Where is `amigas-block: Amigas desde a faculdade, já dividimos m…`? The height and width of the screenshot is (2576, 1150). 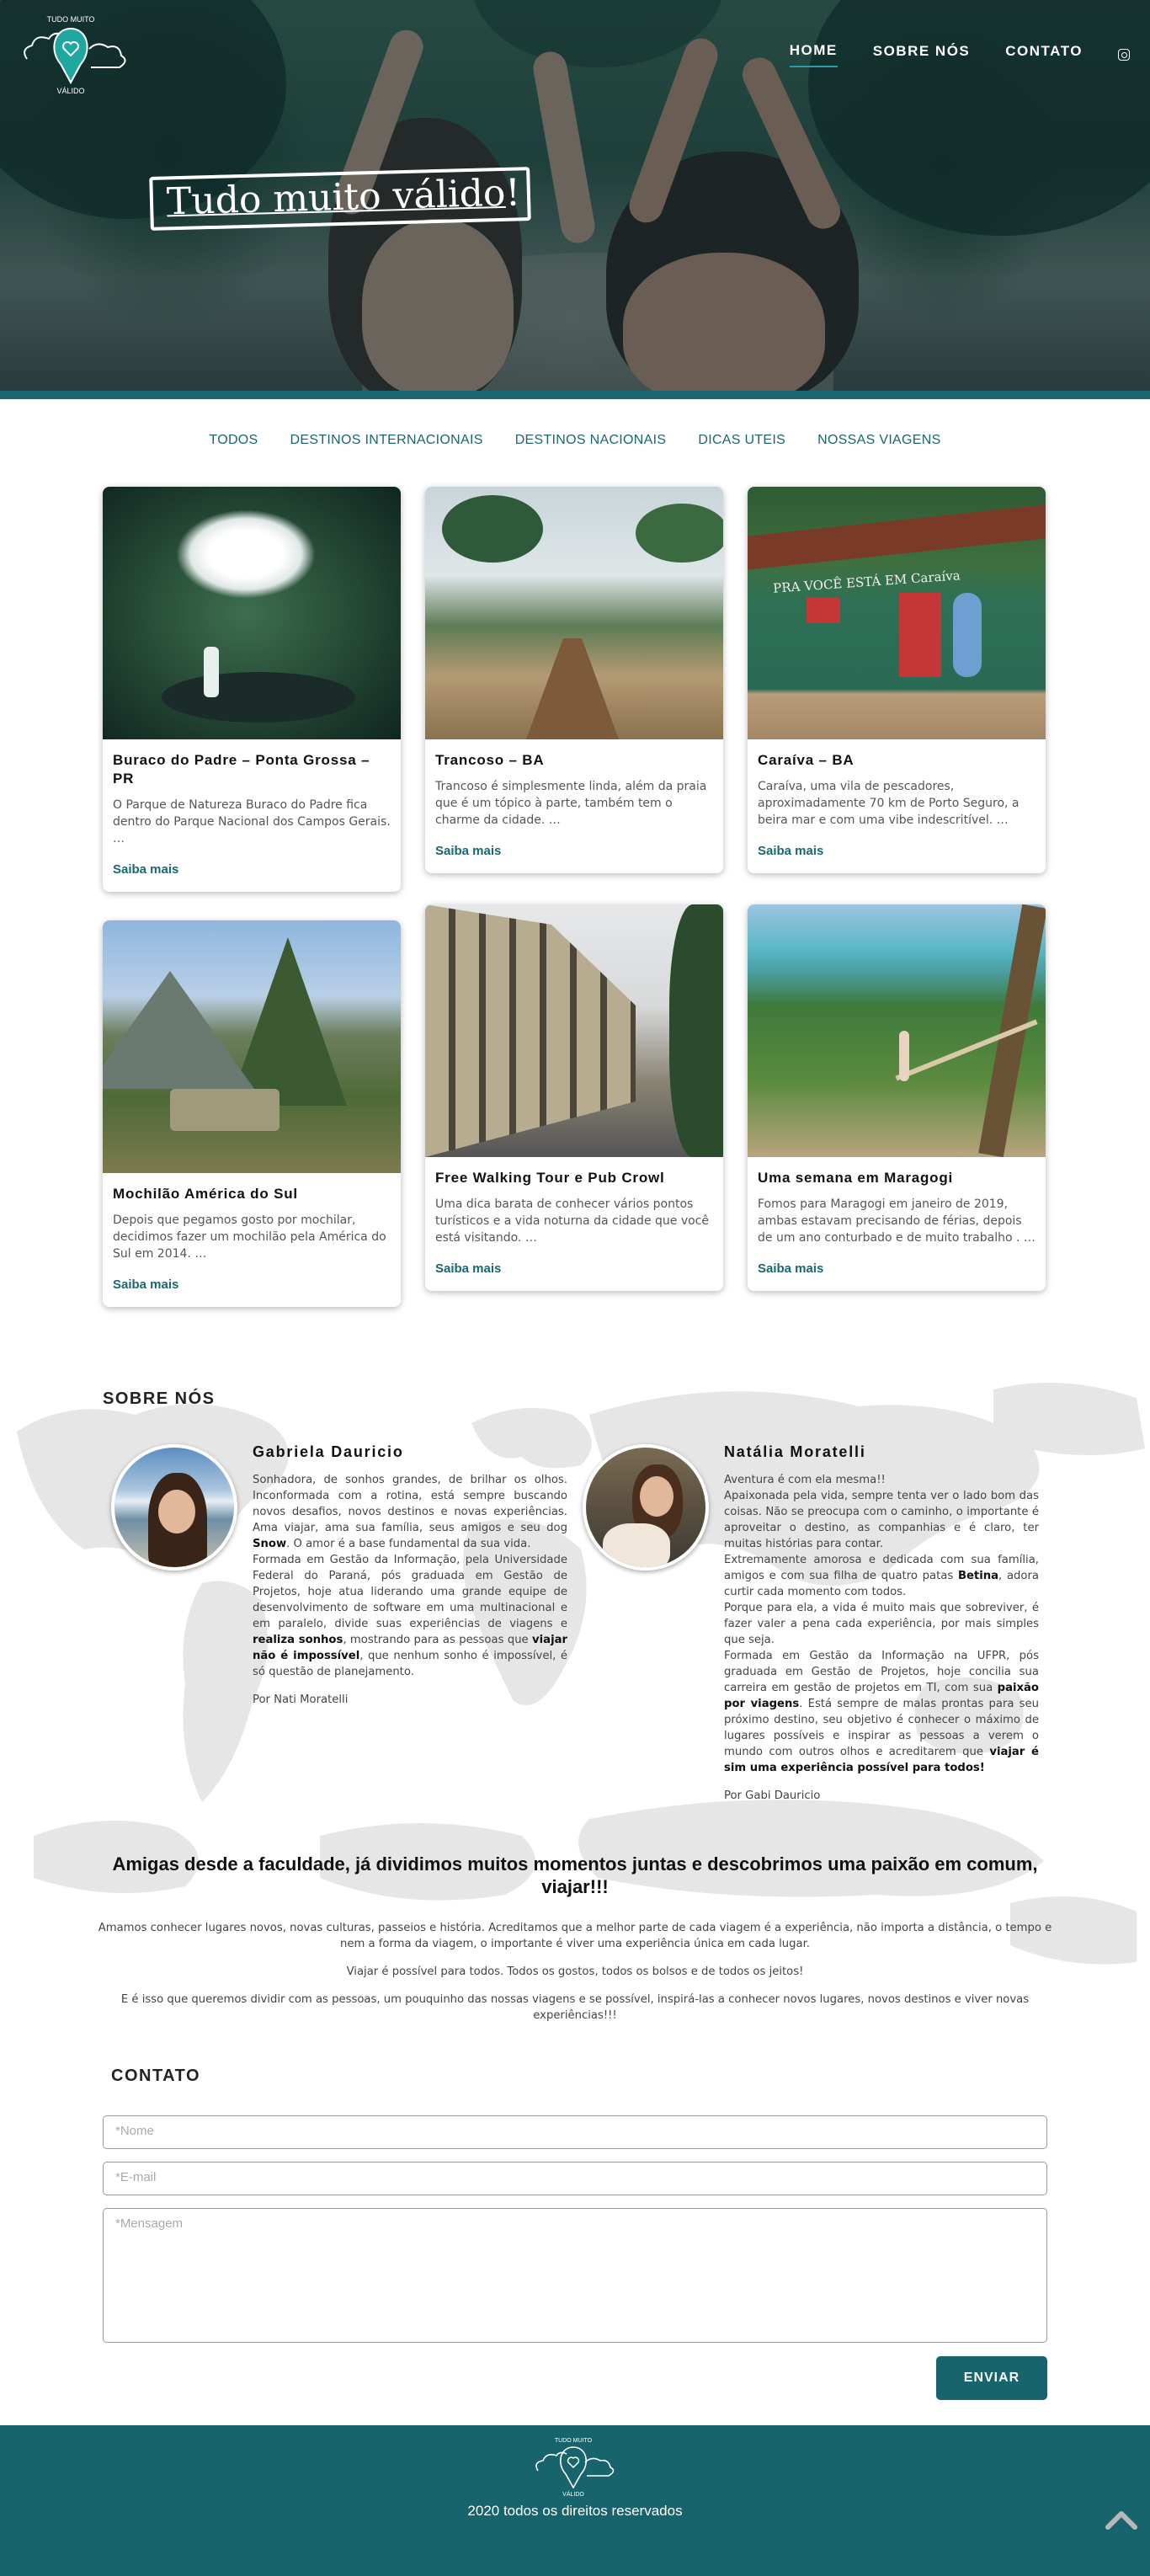
amigas-block: Amigas desde a faculdade, já dividimos m… is located at coordinates (575, 1938).